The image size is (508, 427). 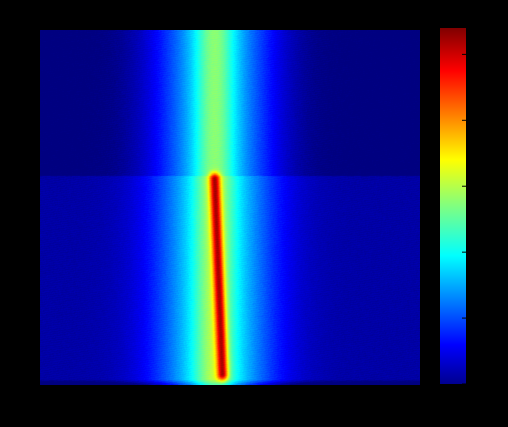 What do you see at coordinates (267, 397) in the screenshot?
I see `x-tick-label: 6` at bounding box center [267, 397].